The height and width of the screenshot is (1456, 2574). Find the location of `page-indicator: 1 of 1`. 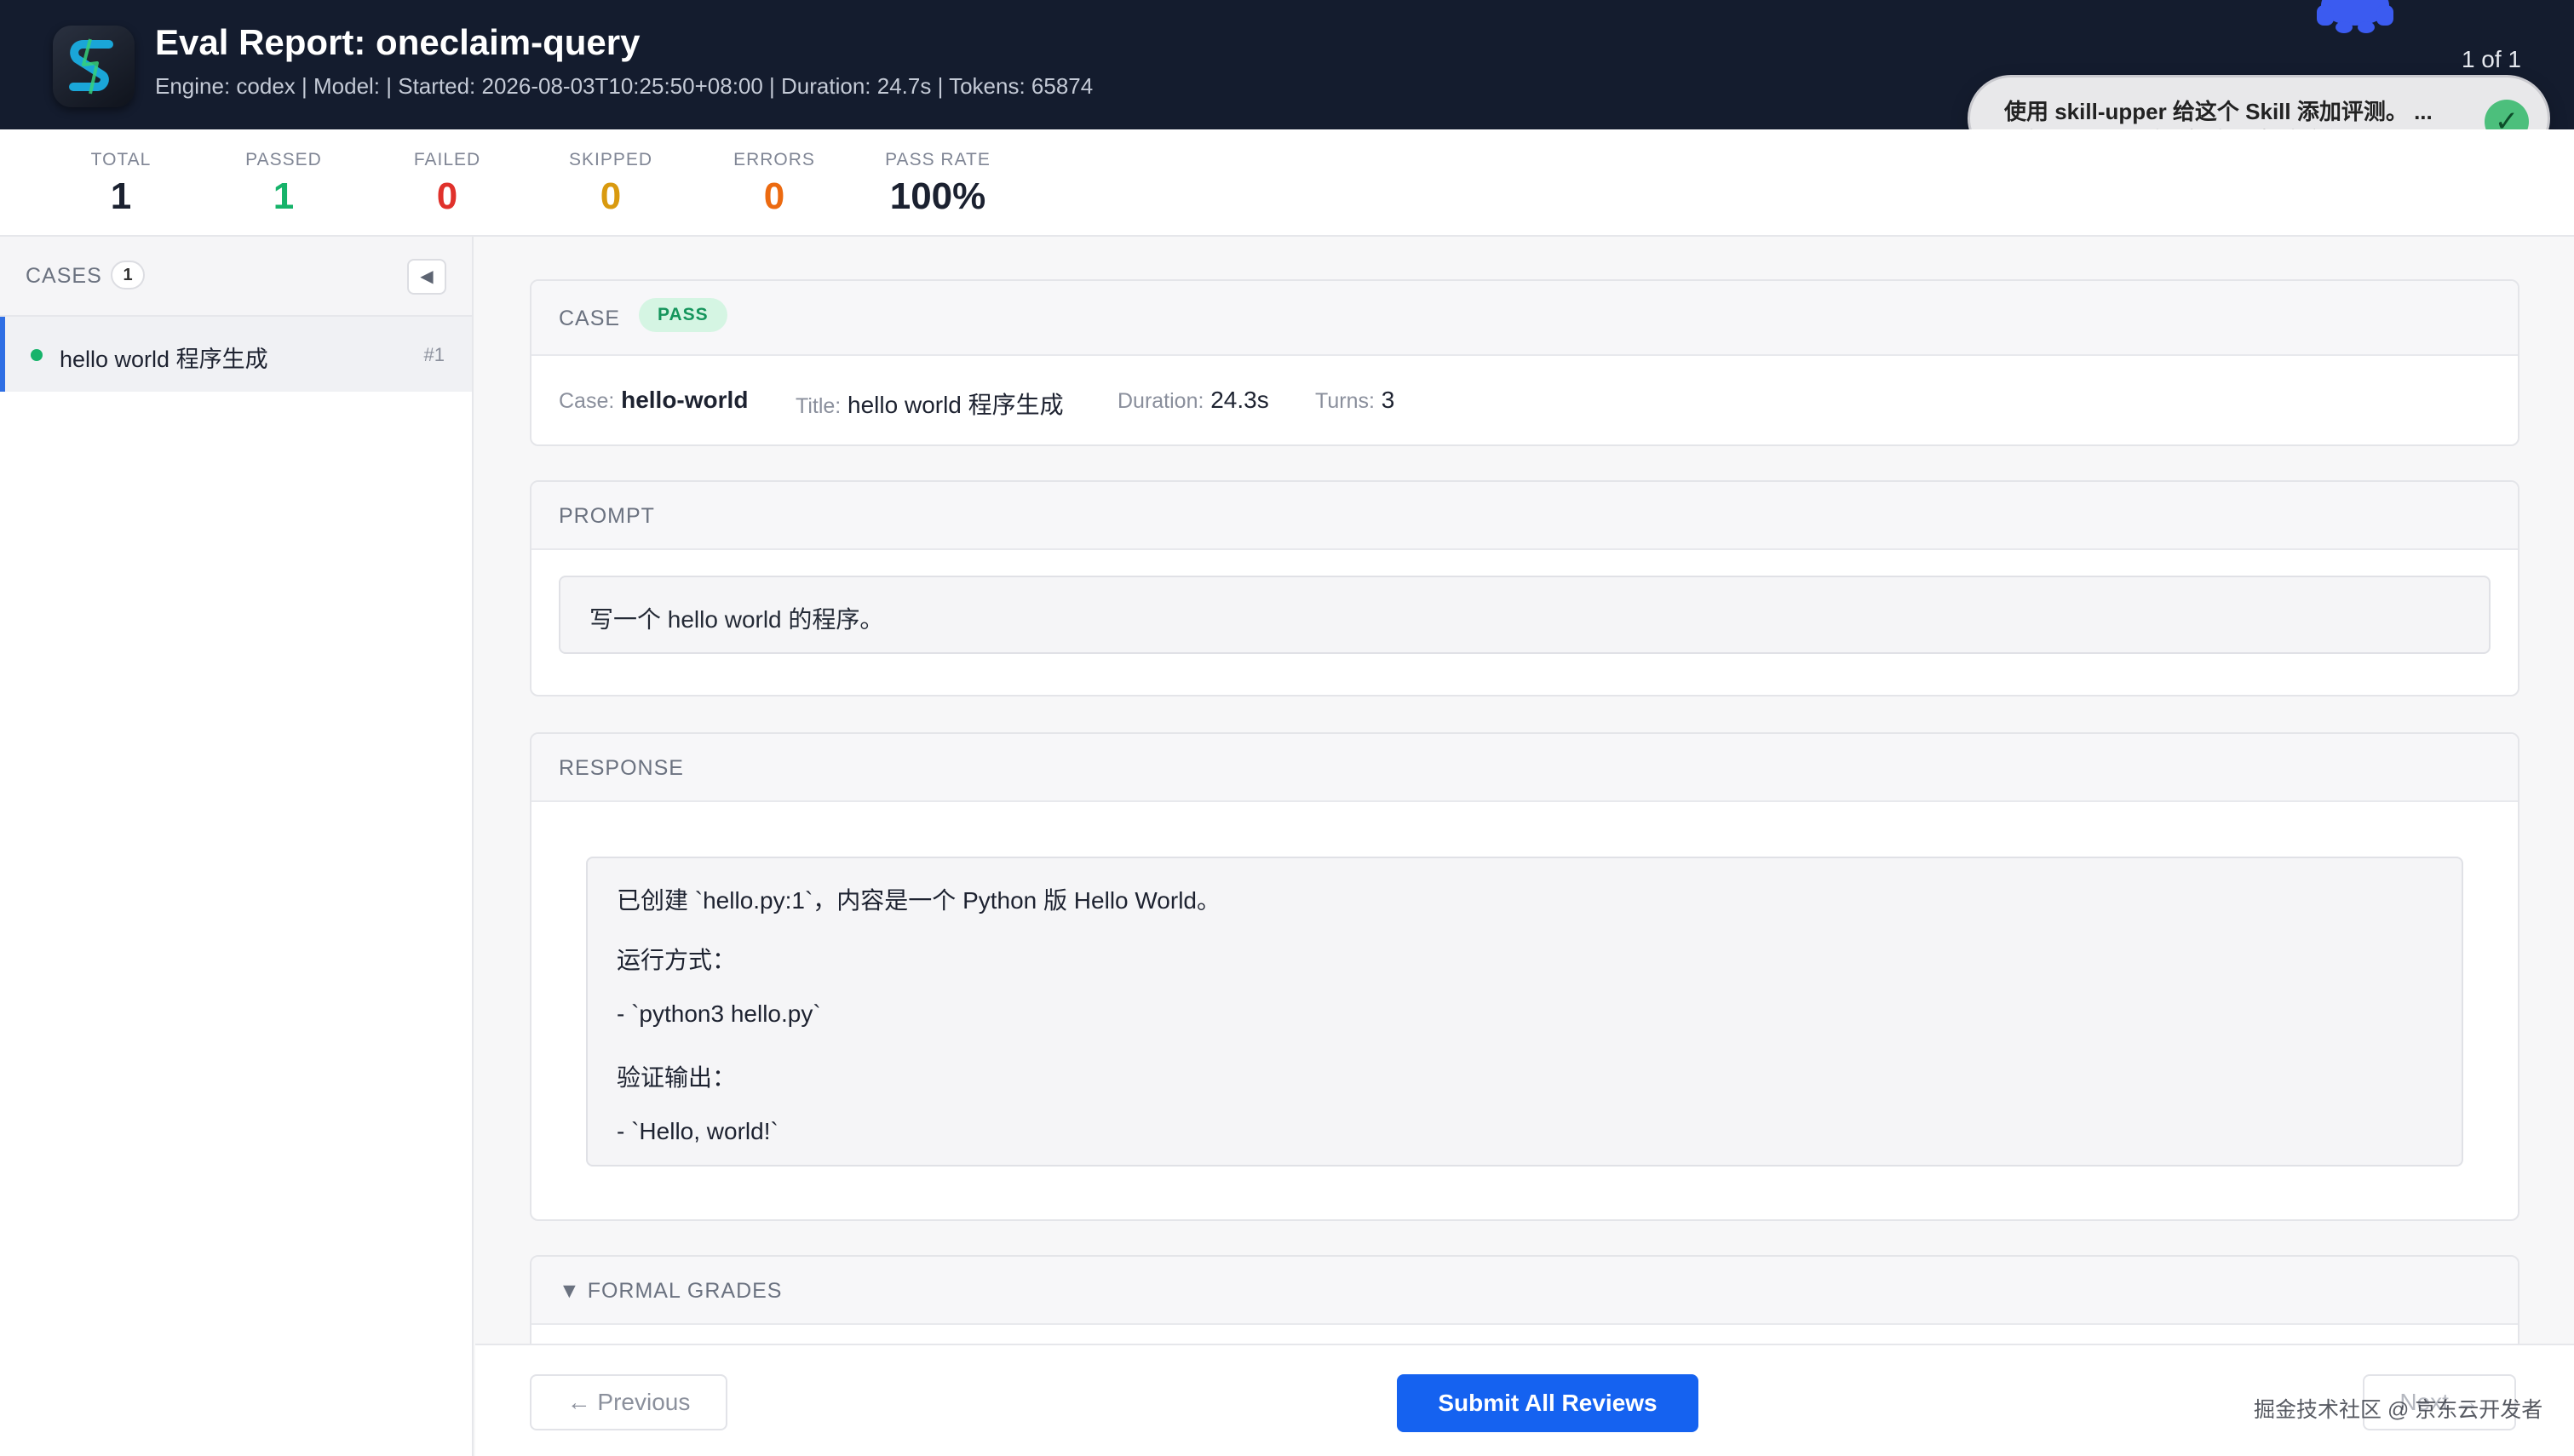

page-indicator: 1 of 1 is located at coordinates (2491, 59).